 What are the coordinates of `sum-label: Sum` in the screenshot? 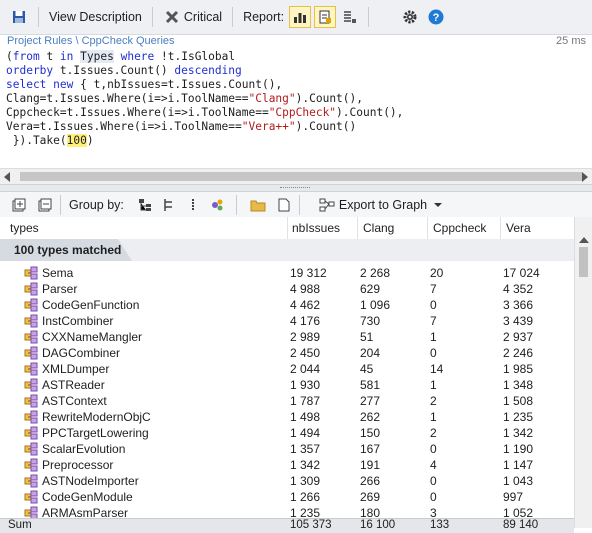 It's located at (20, 525).